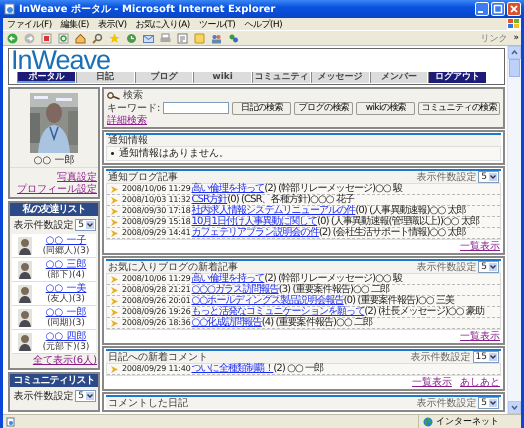 Image resolution: width=524 pixels, height=428 pixels. Describe the element at coordinates (514, 230) in the screenshot. I see `scrollbar` at that location.